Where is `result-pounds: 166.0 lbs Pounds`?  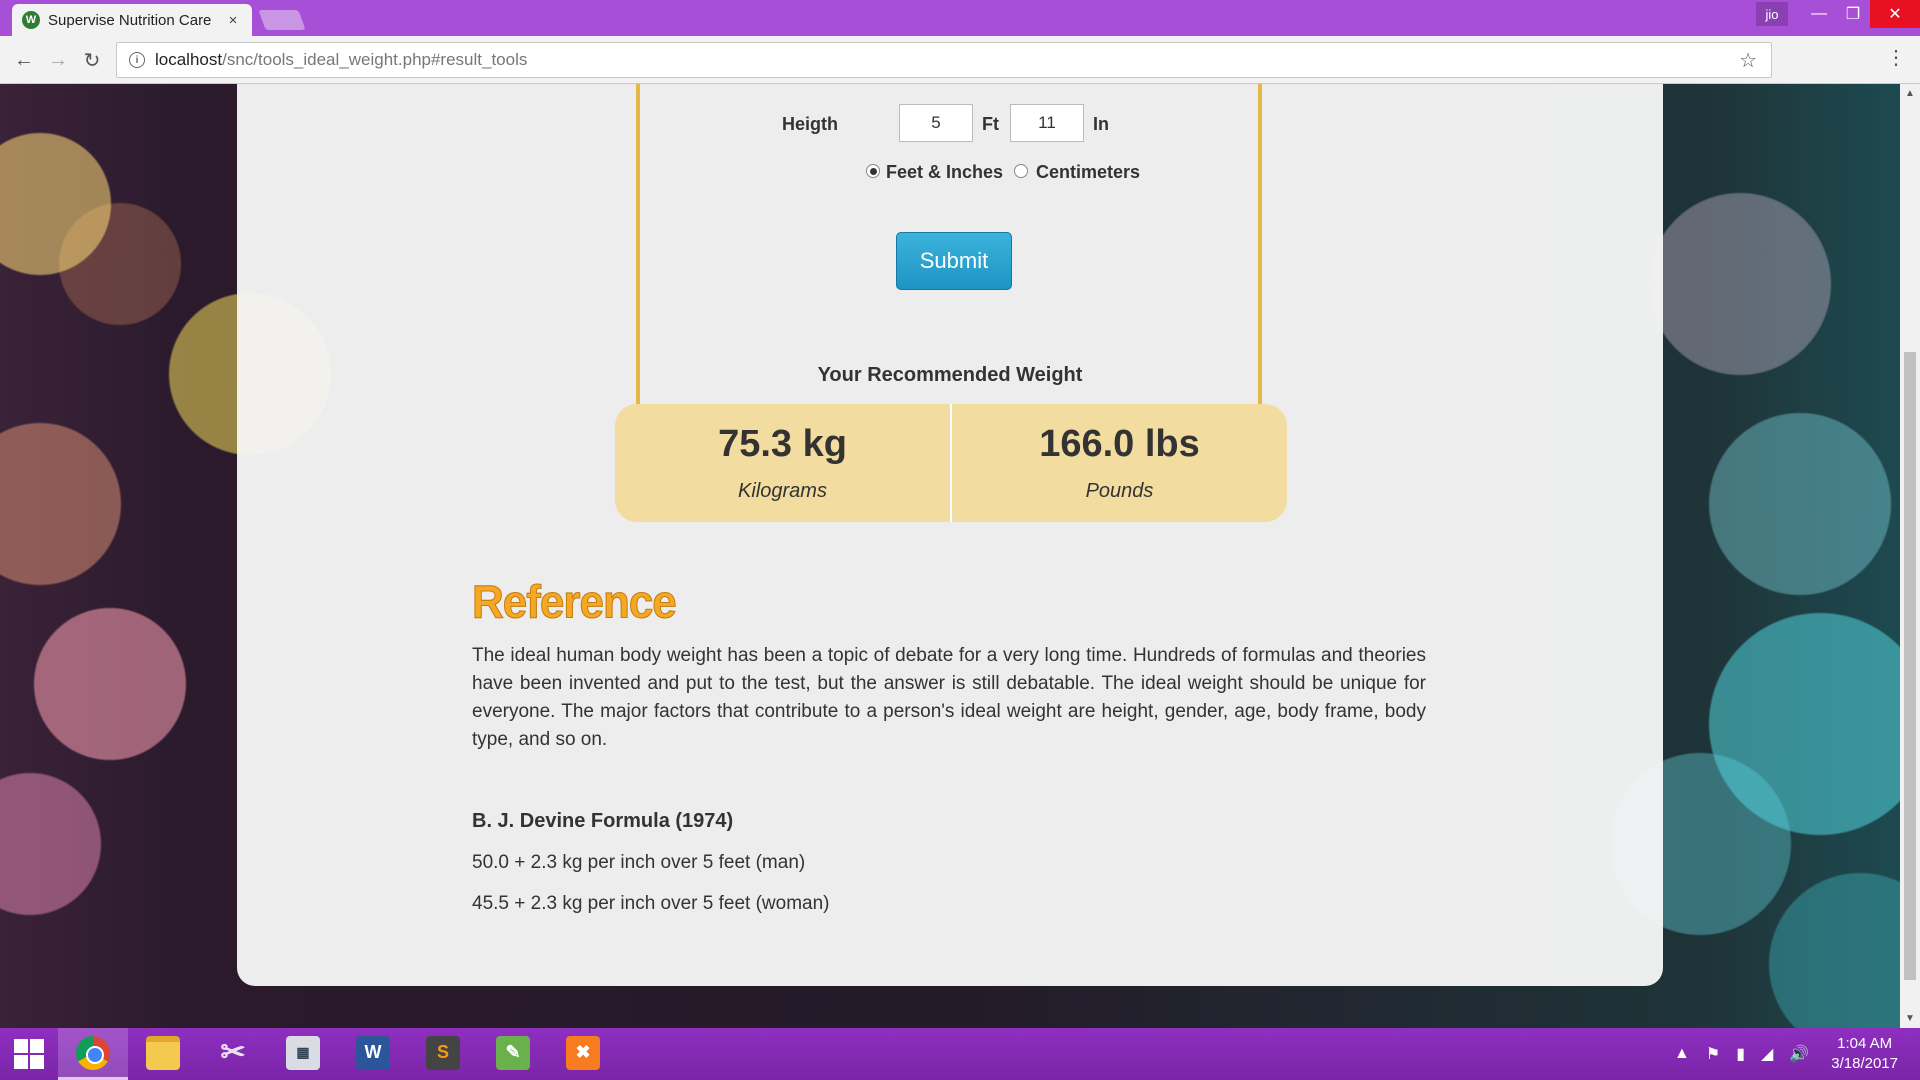 result-pounds: 166.0 lbs Pounds is located at coordinates (1118, 463).